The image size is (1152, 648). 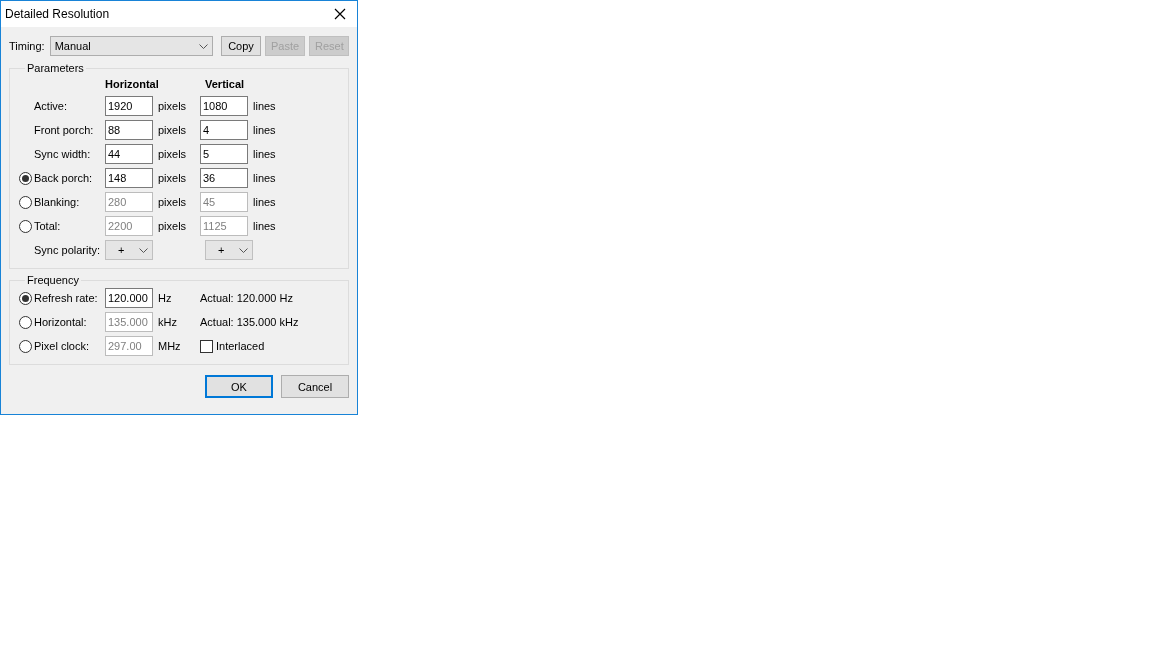 I want to click on close-icon, so click(x=340, y=14).